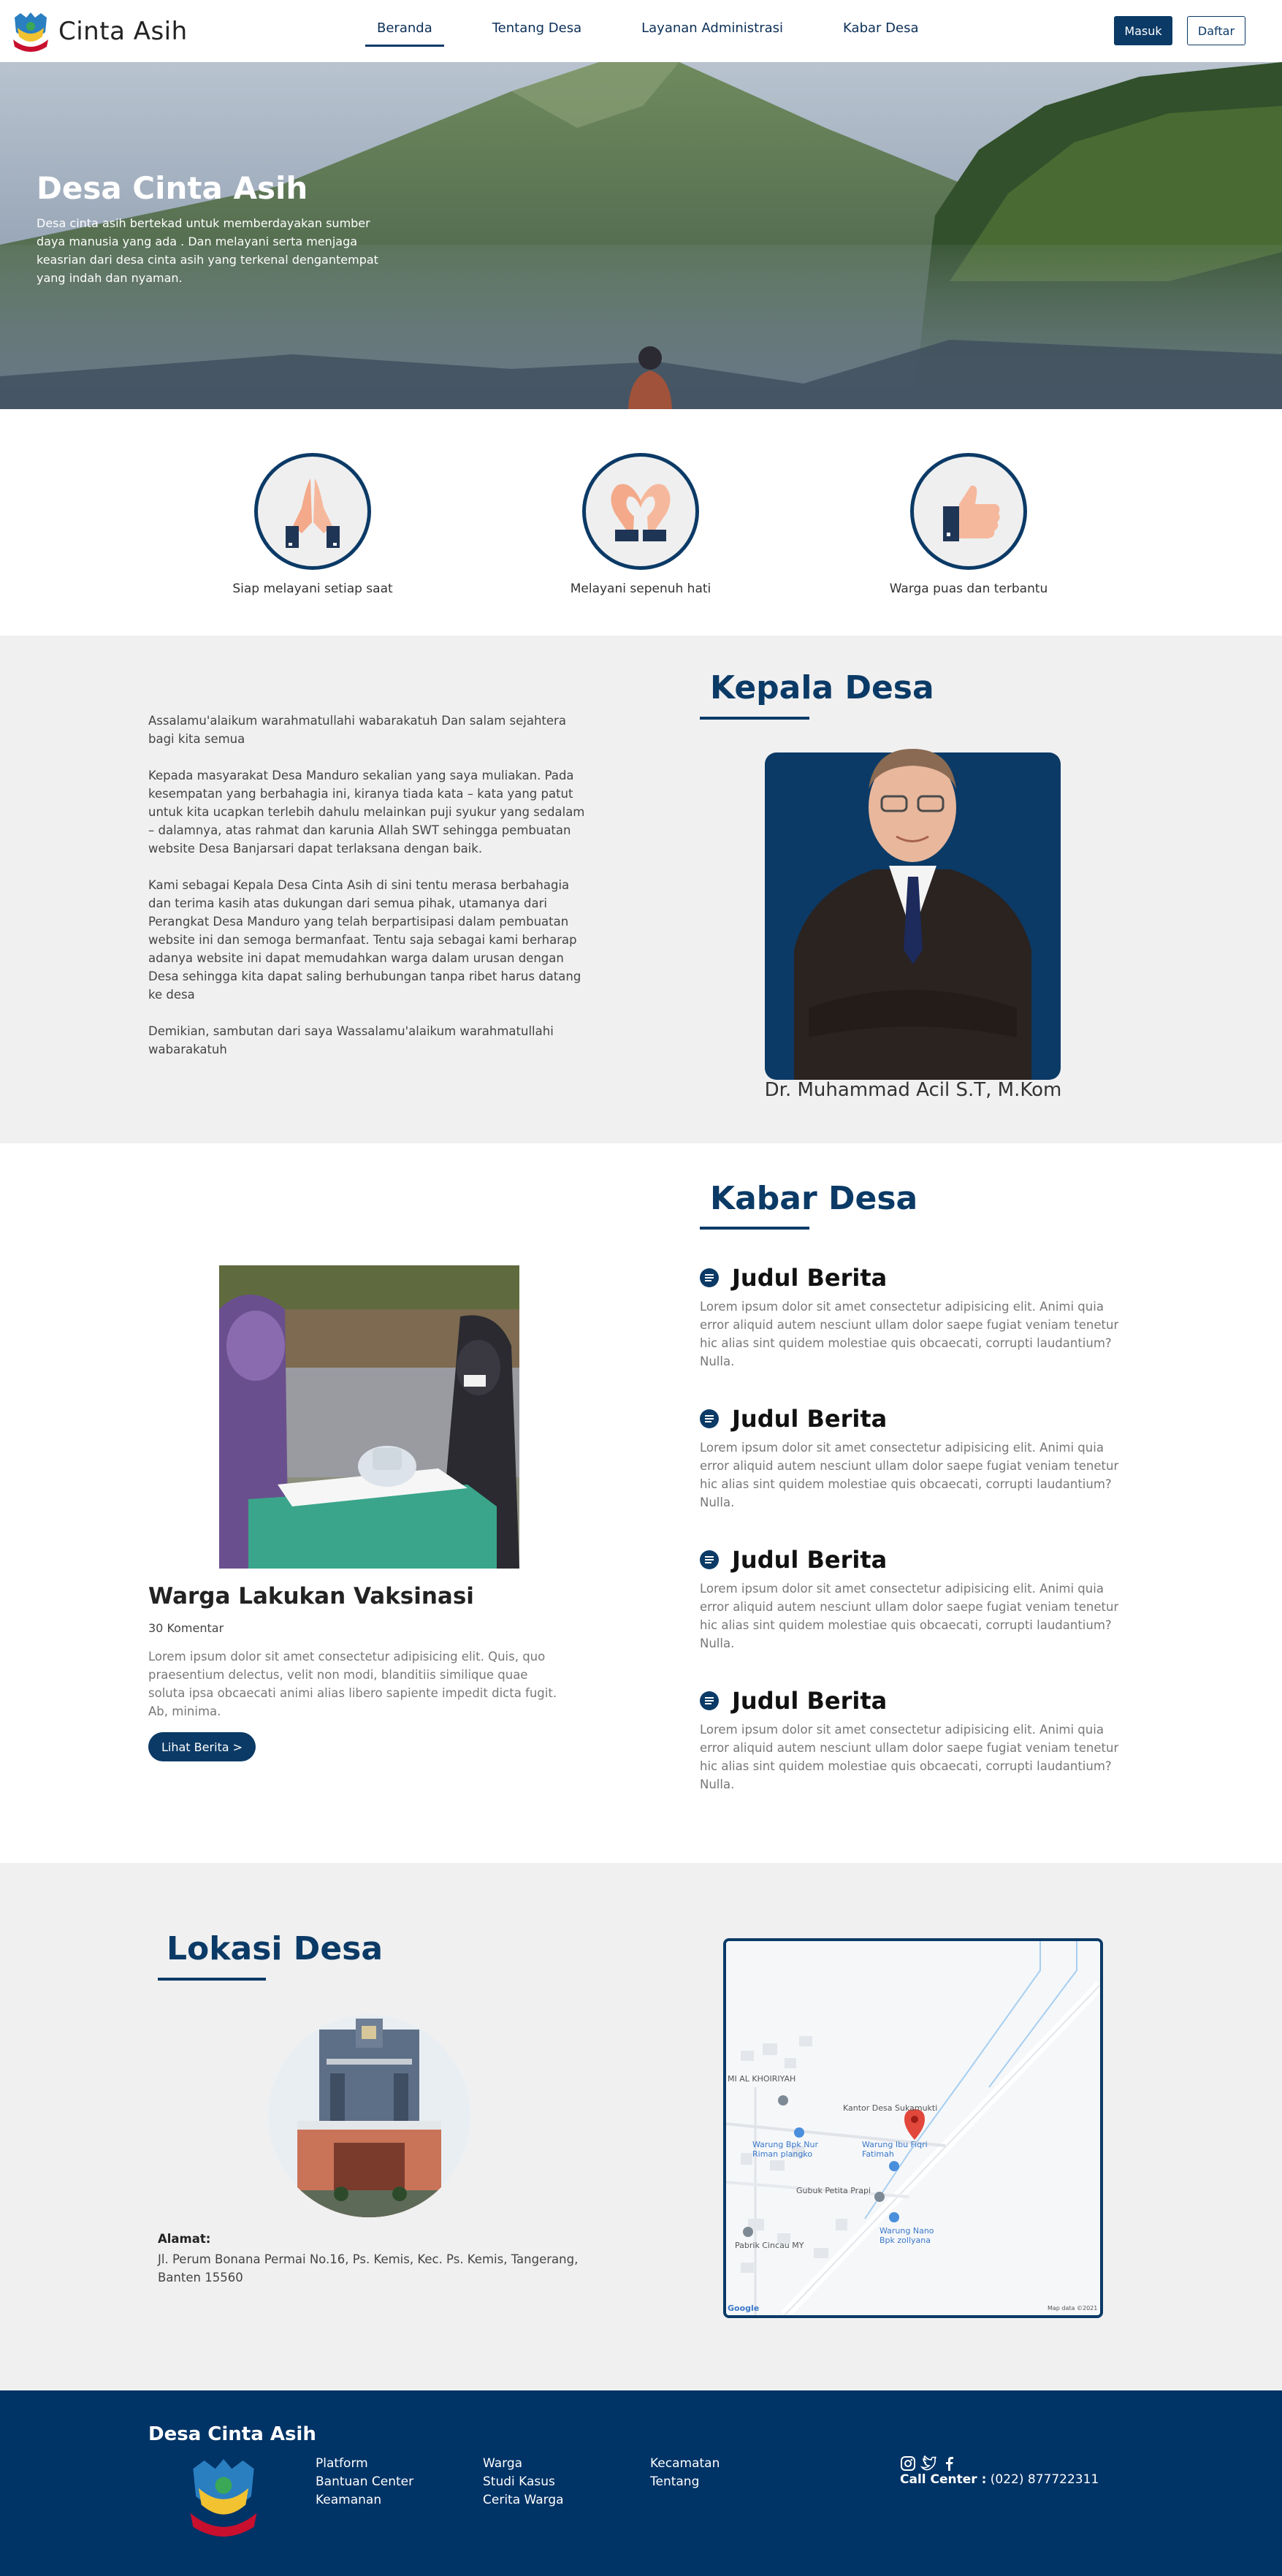 This screenshot has width=1282, height=2576. I want to click on kepala-desa-photo, so click(913, 914).